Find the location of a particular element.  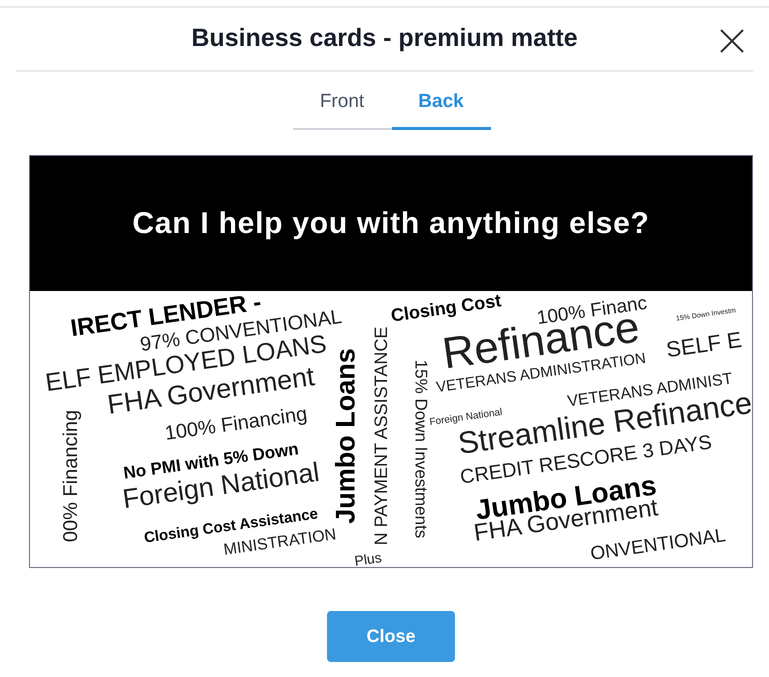

tab: Back is located at coordinates (441, 109).